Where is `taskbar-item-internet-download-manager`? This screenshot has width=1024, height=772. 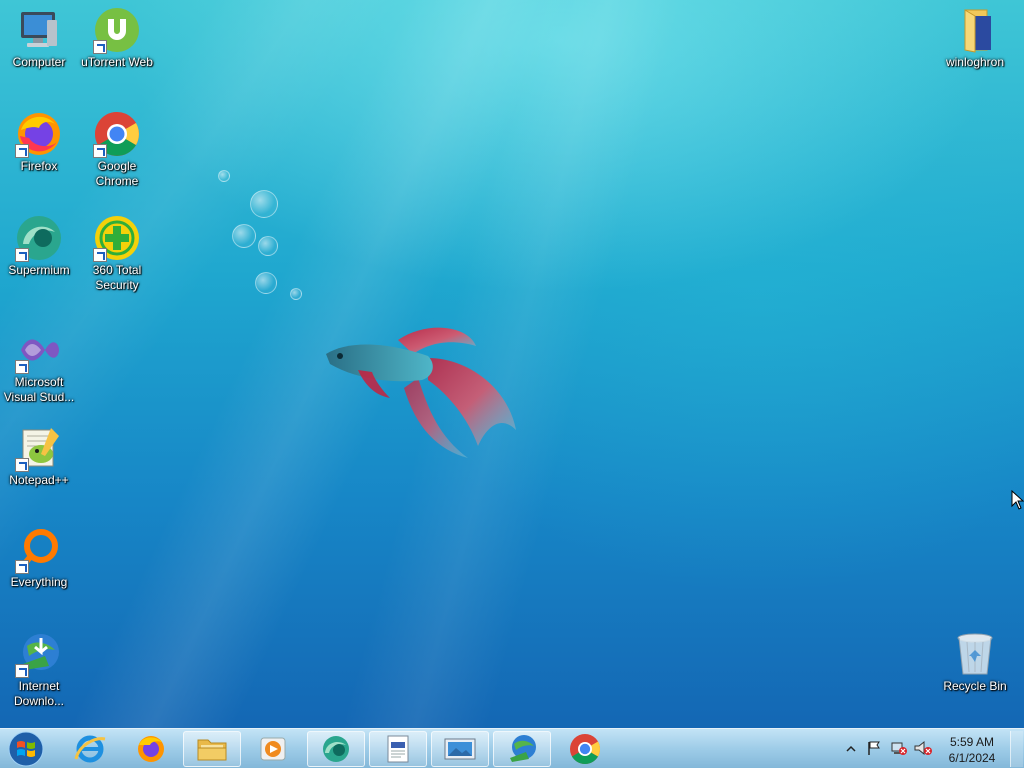 taskbar-item-internet-download-manager is located at coordinates (522, 749).